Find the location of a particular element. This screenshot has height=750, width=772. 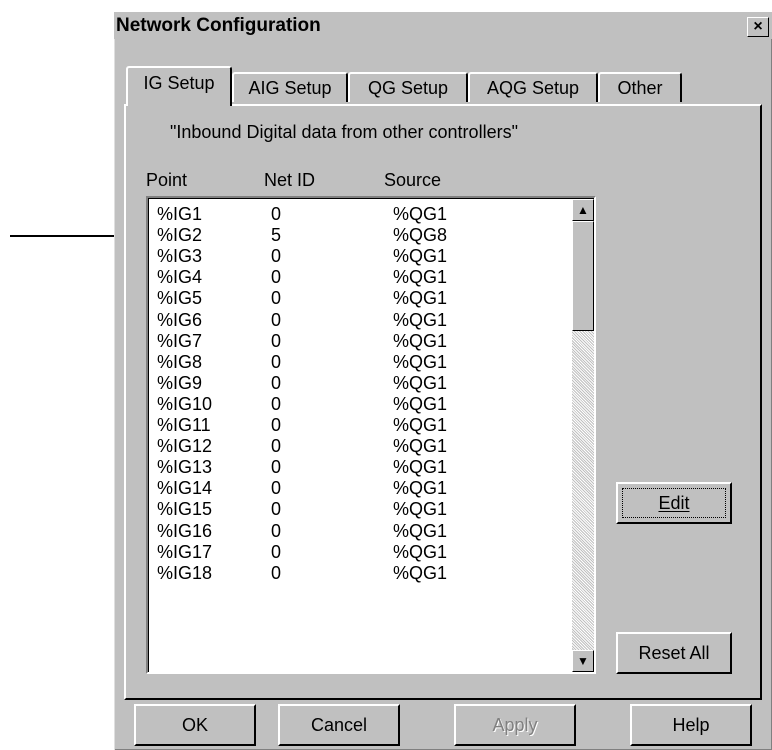

list-row: %IG8 0 %QG1 is located at coordinates (353, 362).